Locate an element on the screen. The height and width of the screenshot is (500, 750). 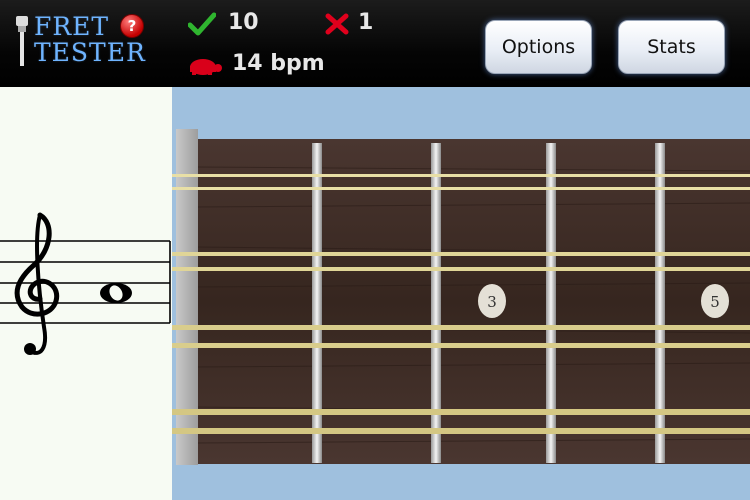
logo-line-tester: Tester is located at coordinates (90, 52).